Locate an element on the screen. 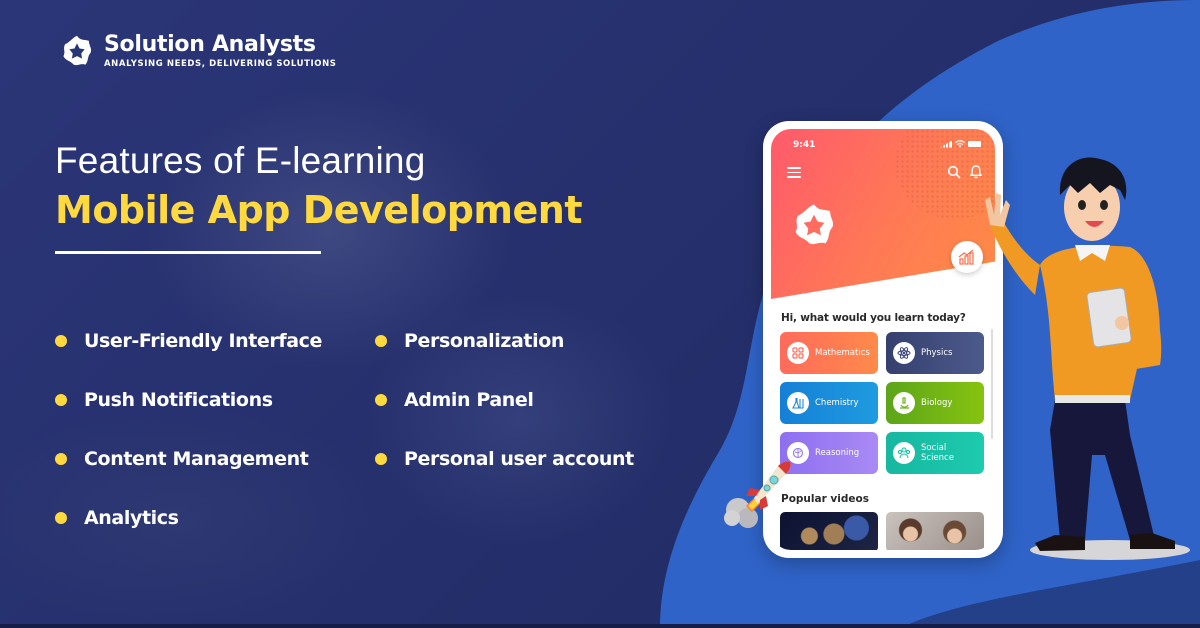  subject-card-physics: Physics is located at coordinates (935, 353).